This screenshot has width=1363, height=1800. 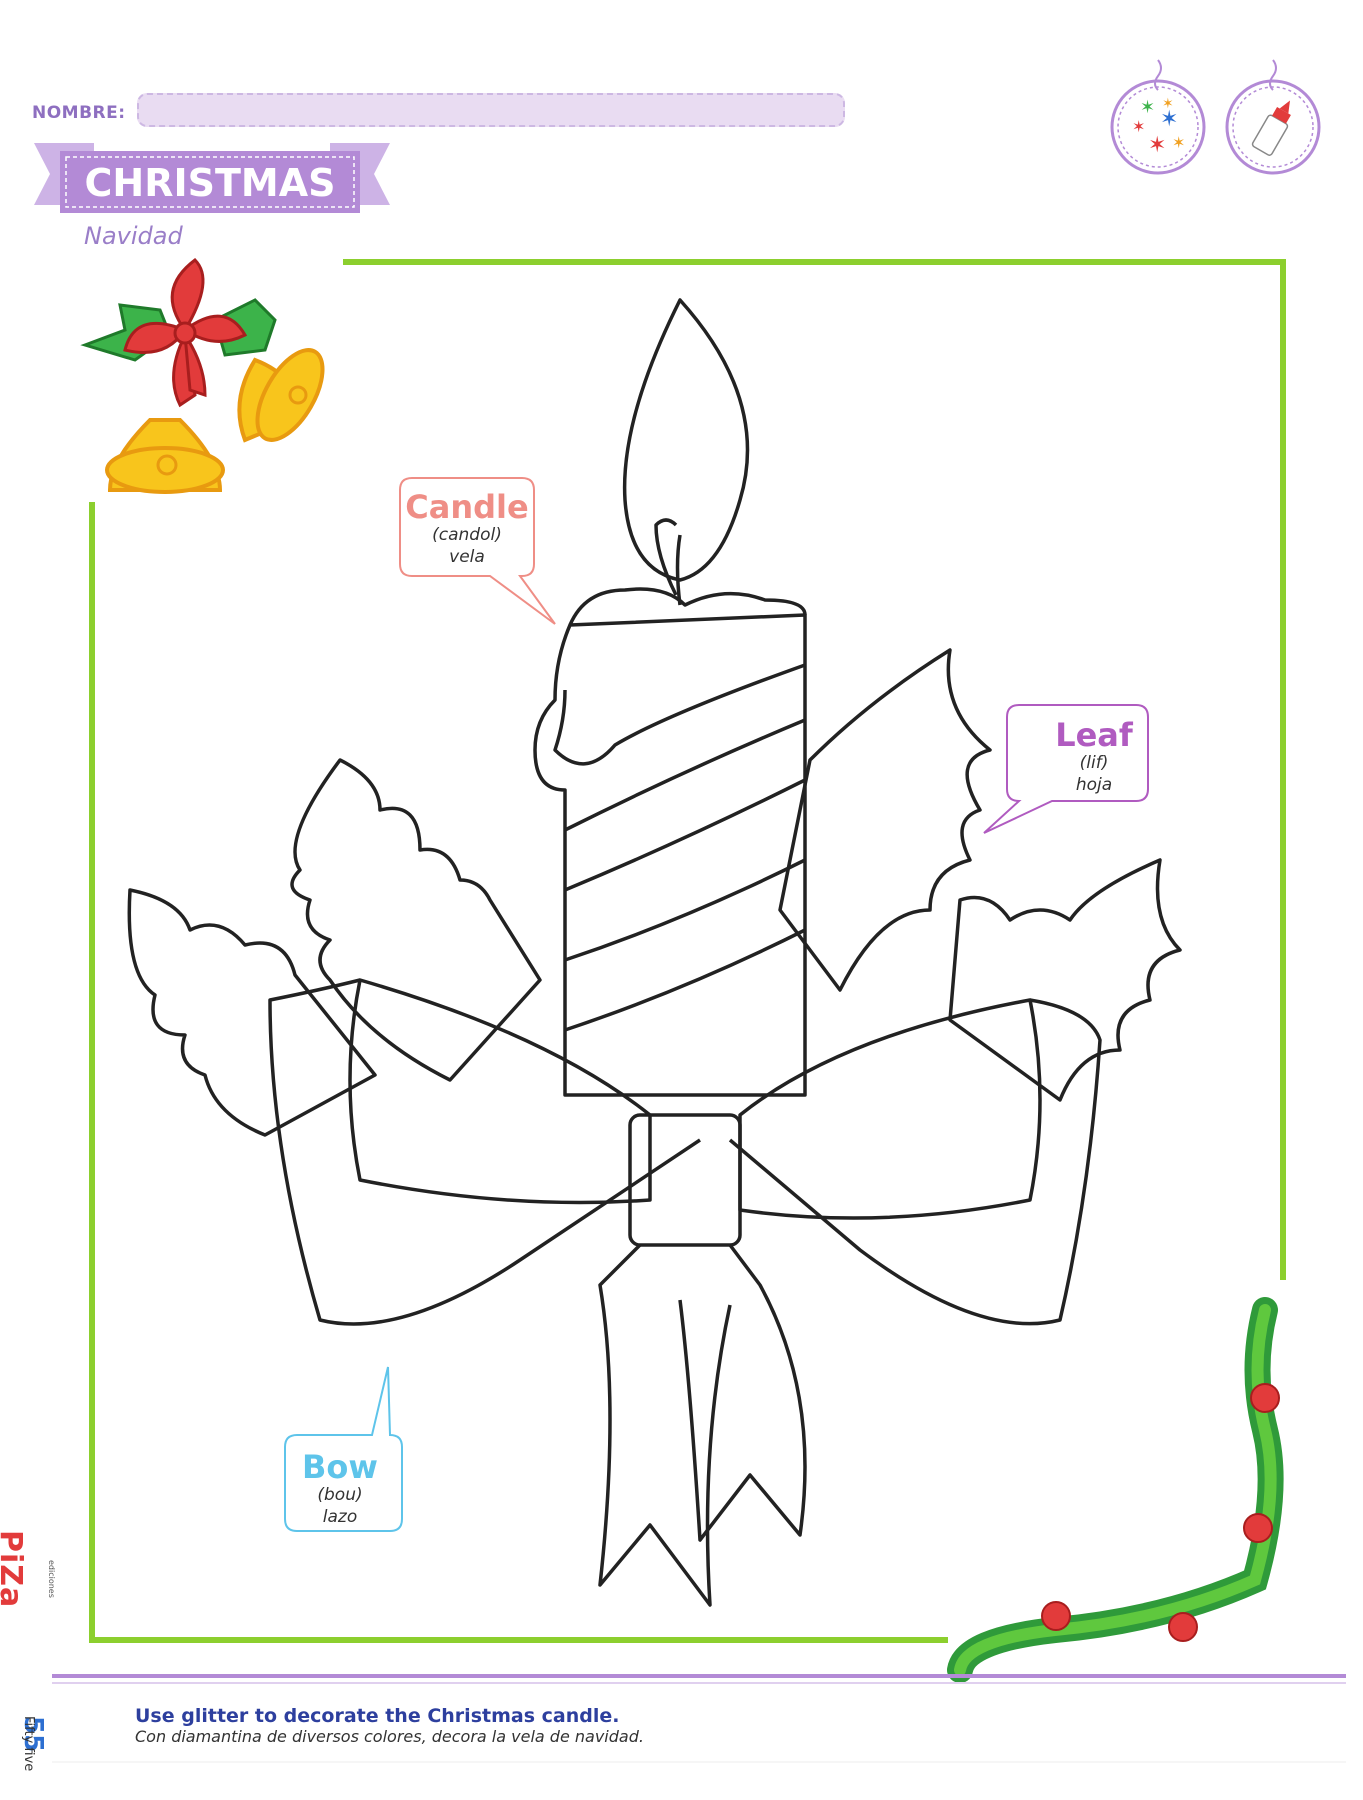 What do you see at coordinates (51, 1579) in the screenshot?
I see `publisher-subtitle: ediciones` at bounding box center [51, 1579].